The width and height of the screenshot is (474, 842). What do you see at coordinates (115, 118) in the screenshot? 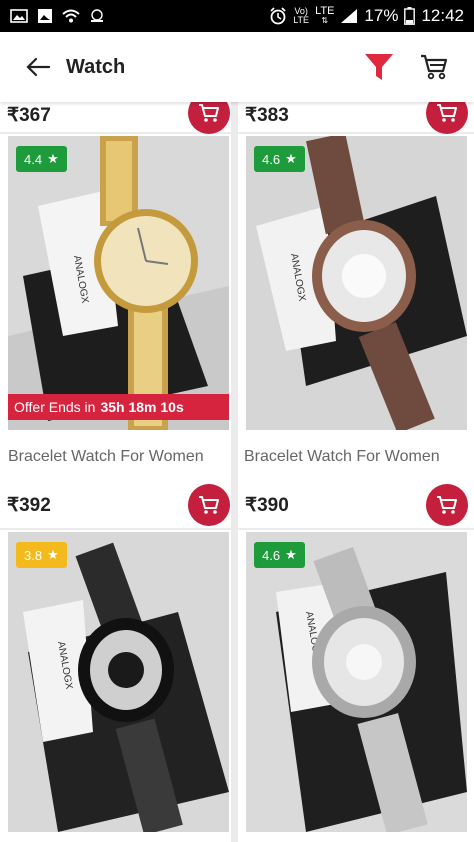
I see `product-card: ₹367` at bounding box center [115, 118].